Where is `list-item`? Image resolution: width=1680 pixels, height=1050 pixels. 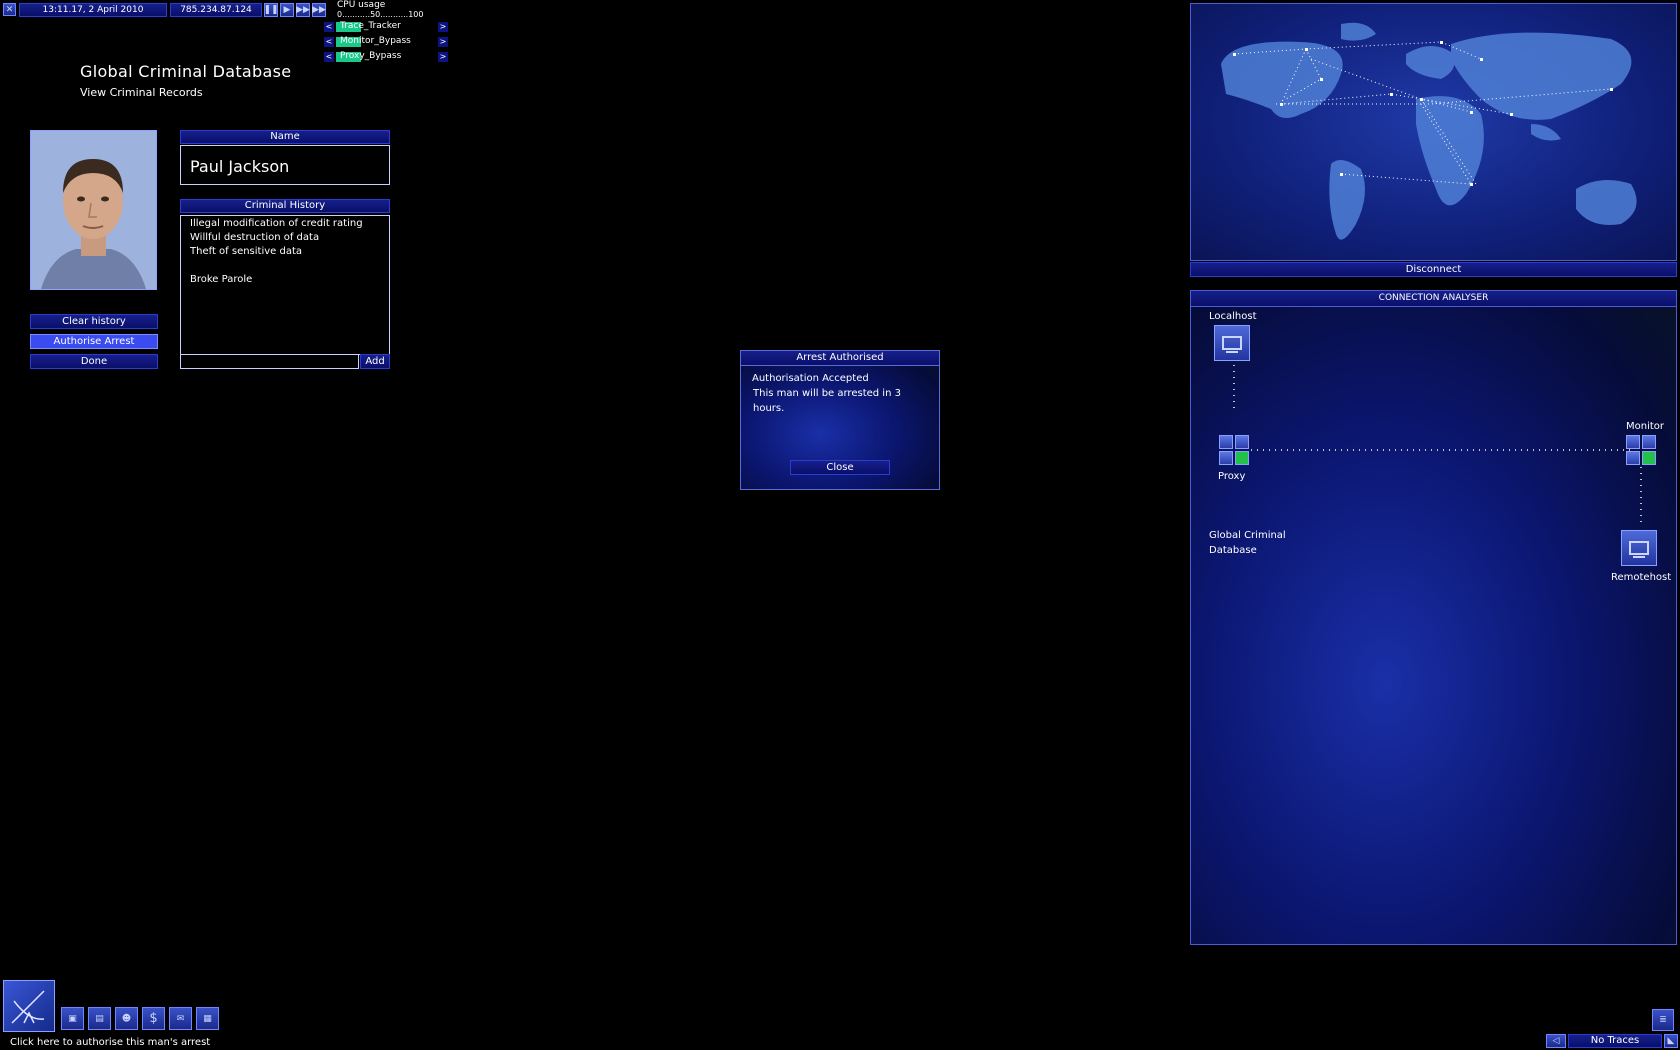 list-item is located at coordinates (285, 266).